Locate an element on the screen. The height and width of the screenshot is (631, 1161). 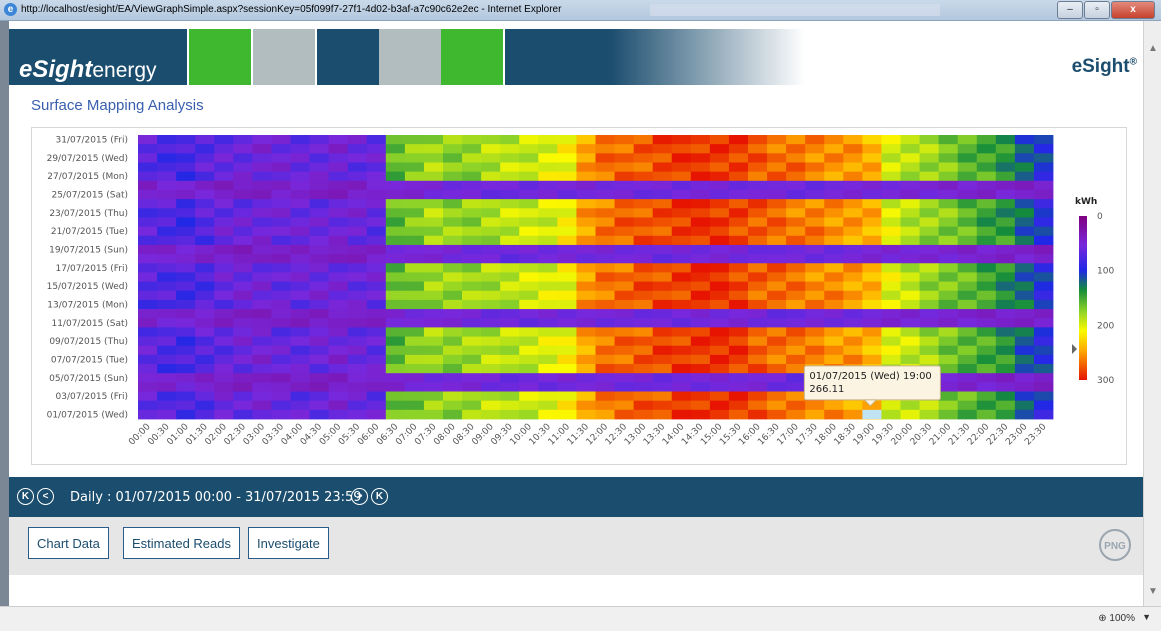
esight-energy-logo: eSightenergy is located at coordinates (88, 70).